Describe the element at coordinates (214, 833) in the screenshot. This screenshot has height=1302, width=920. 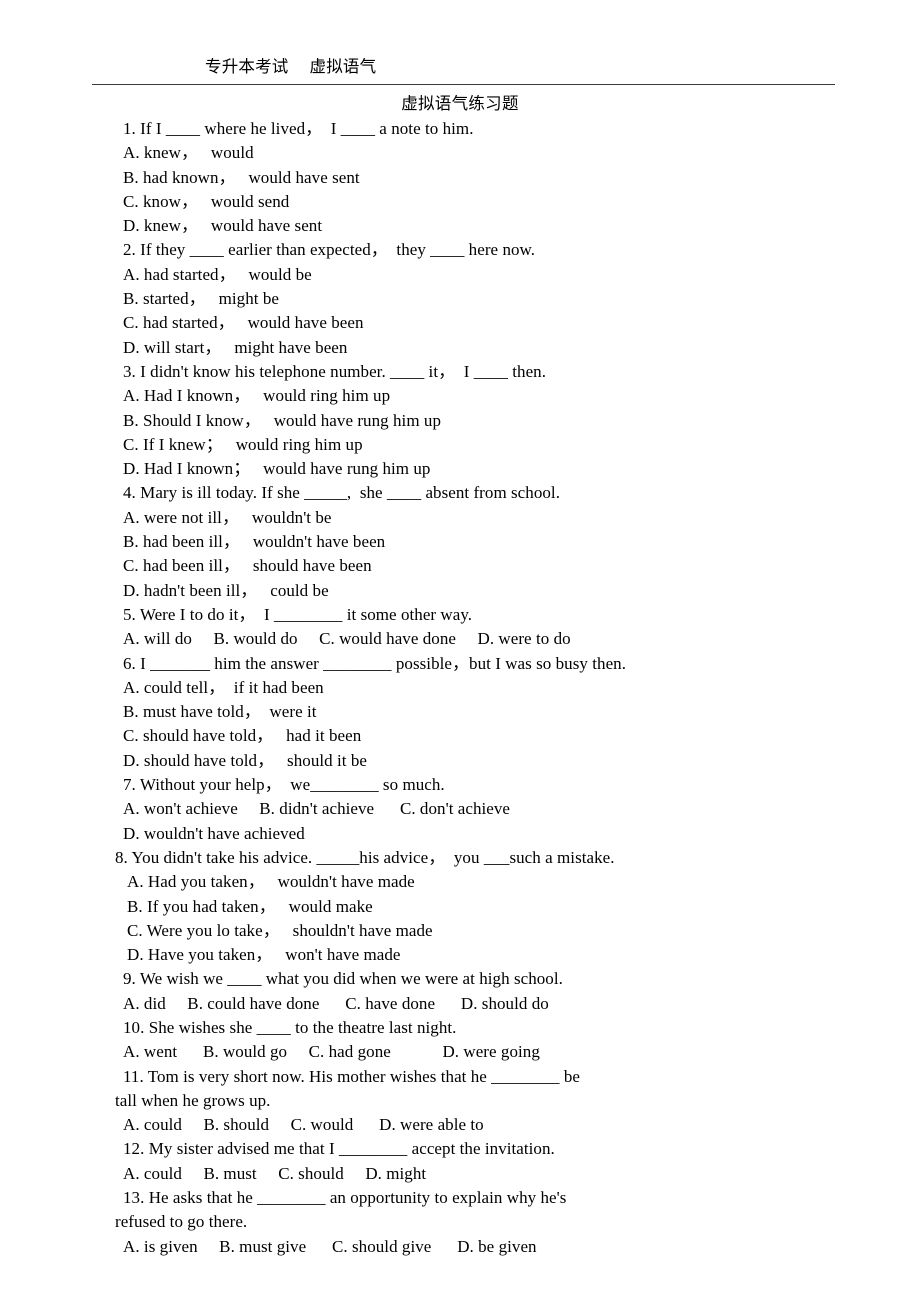
I see `text-line-q7-d: D. wouldn't have achieved` at that location.